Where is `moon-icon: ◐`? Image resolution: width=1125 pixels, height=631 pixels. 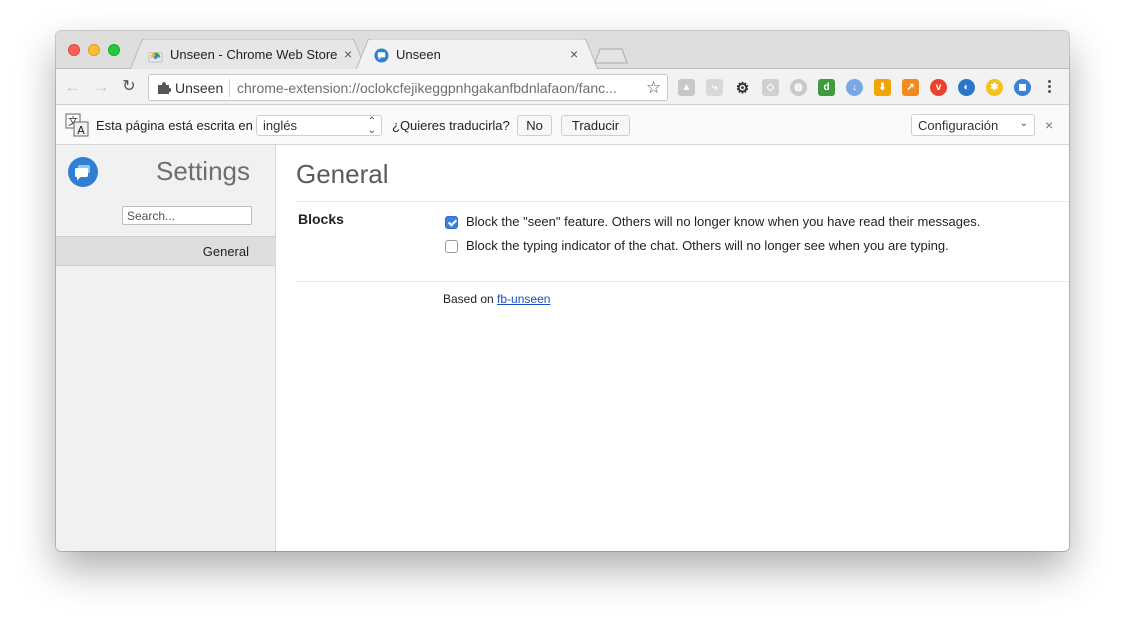
moon-icon: ◐ is located at coordinates (966, 87).